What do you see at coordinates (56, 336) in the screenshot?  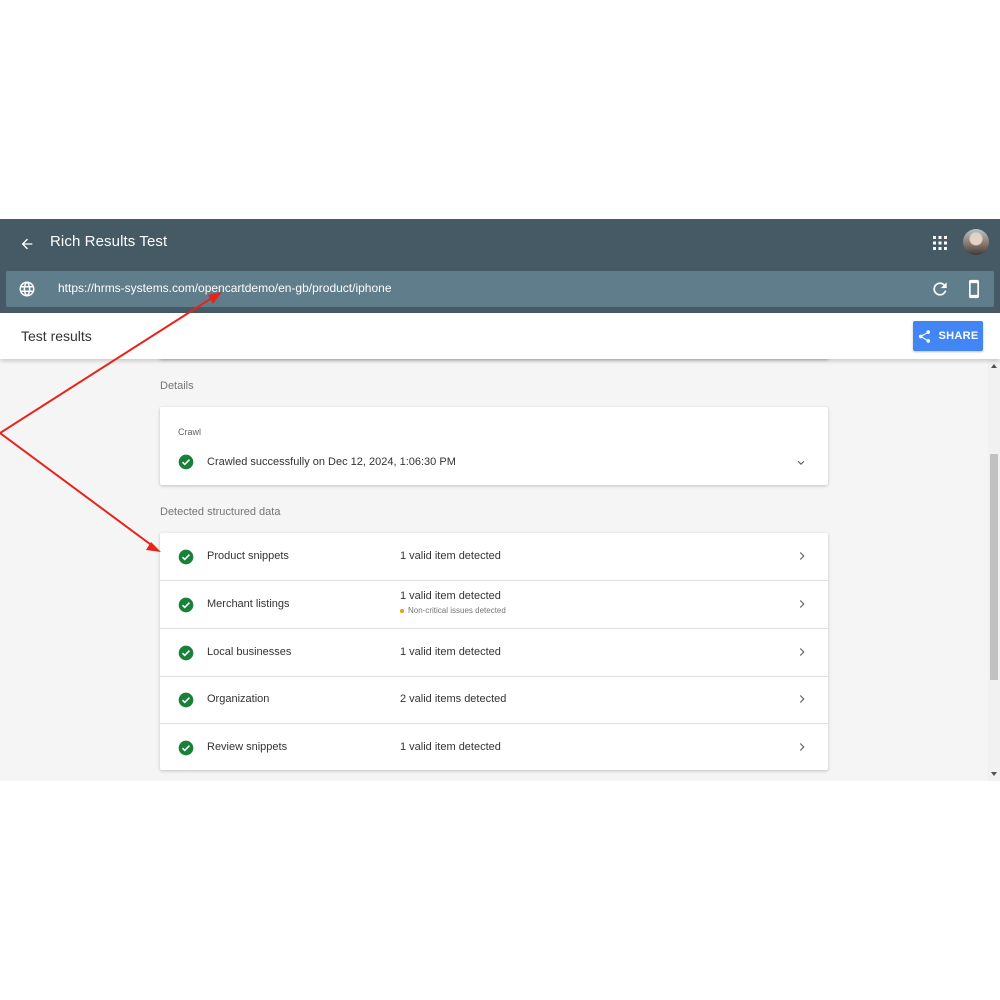 I see `results-title: Test results` at bounding box center [56, 336].